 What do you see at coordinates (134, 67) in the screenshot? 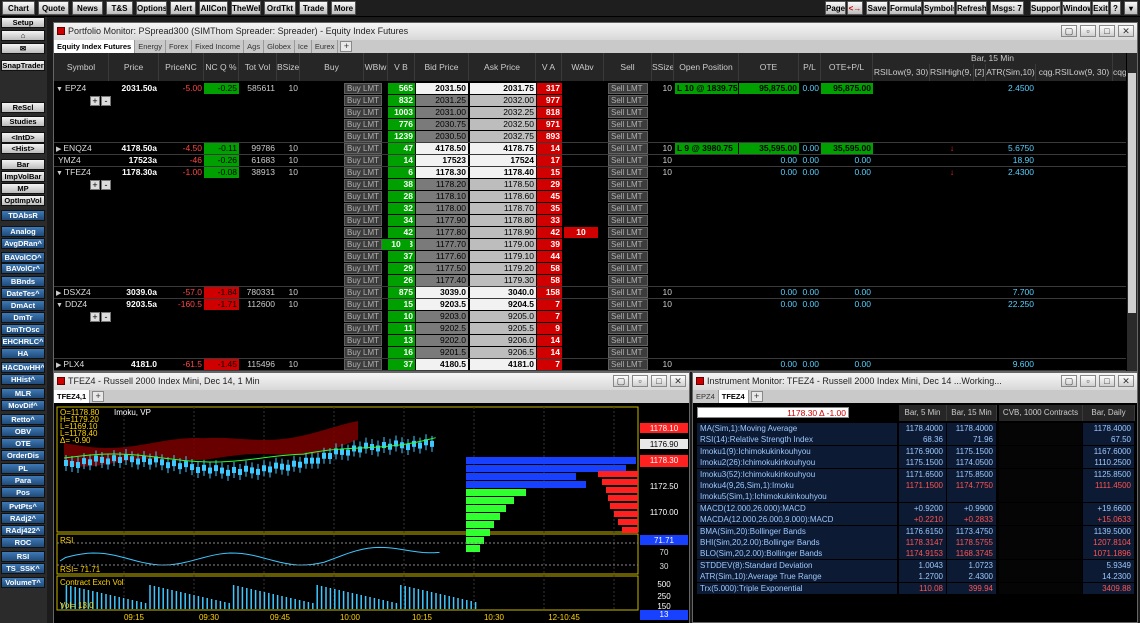
I see `col-header-price: Price` at bounding box center [134, 67].